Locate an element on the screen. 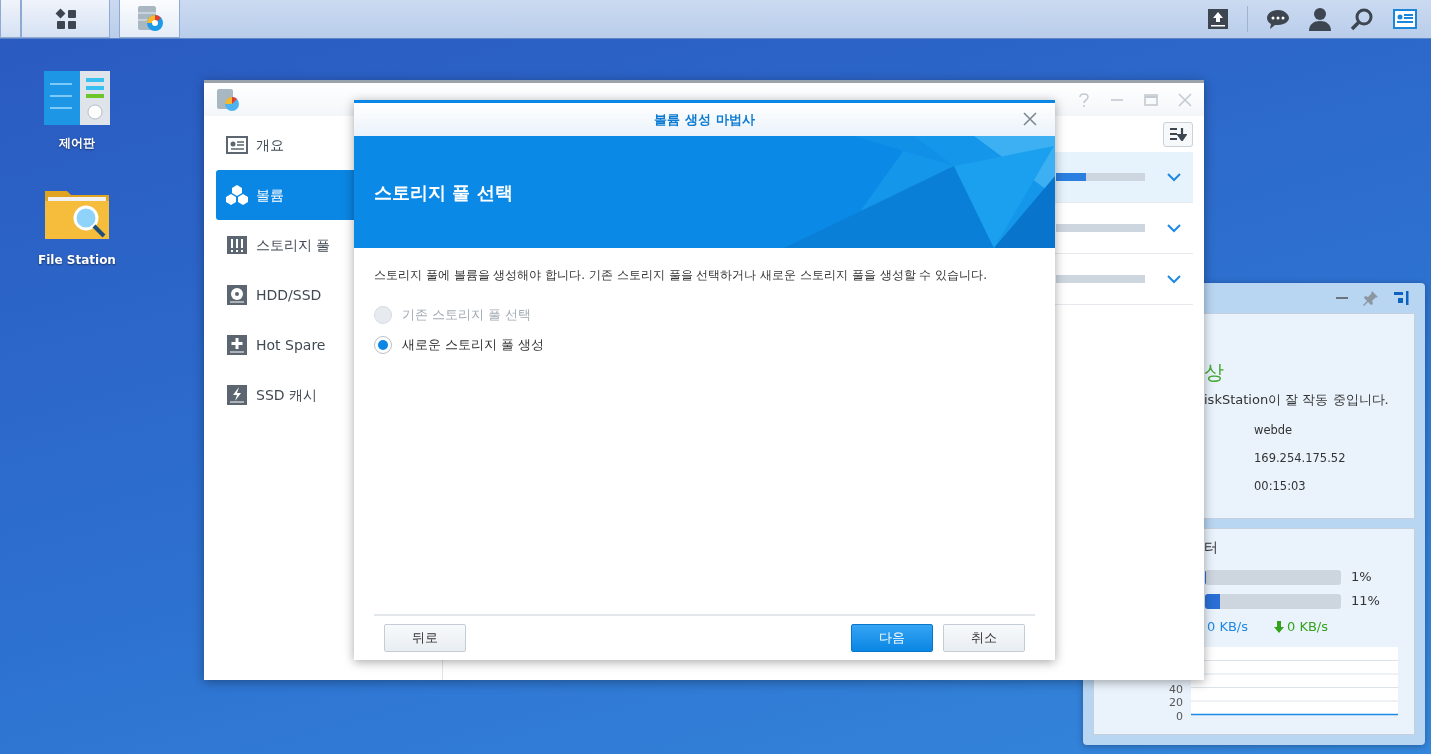 This screenshot has width=1431, height=754. panel-icon is located at coordinates (1401, 298).